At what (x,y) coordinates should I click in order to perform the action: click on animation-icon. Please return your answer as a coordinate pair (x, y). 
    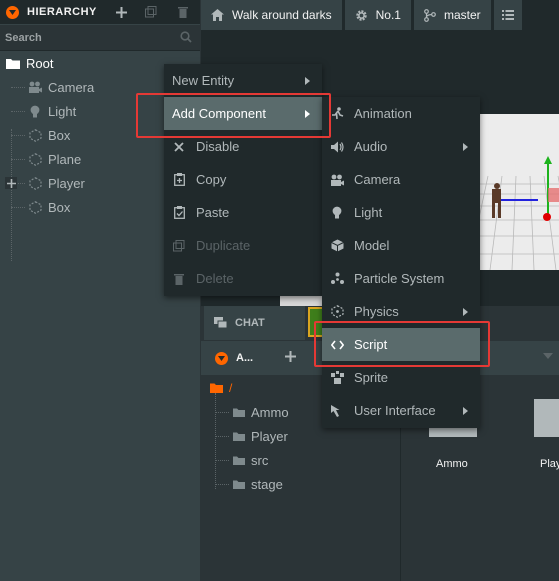
    Looking at the image, I should click on (337, 114).